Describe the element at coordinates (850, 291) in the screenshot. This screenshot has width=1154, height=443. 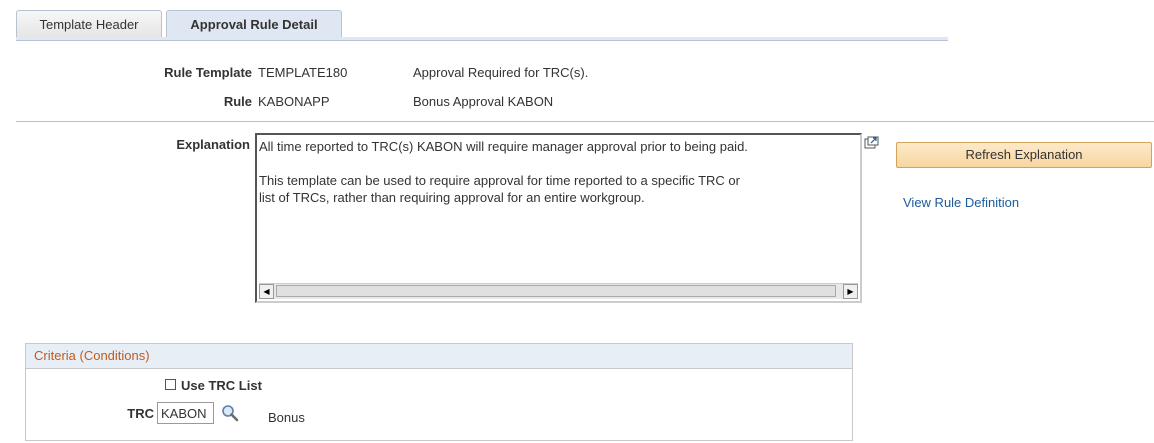
I see `scroll-right-icon: ▶` at that location.